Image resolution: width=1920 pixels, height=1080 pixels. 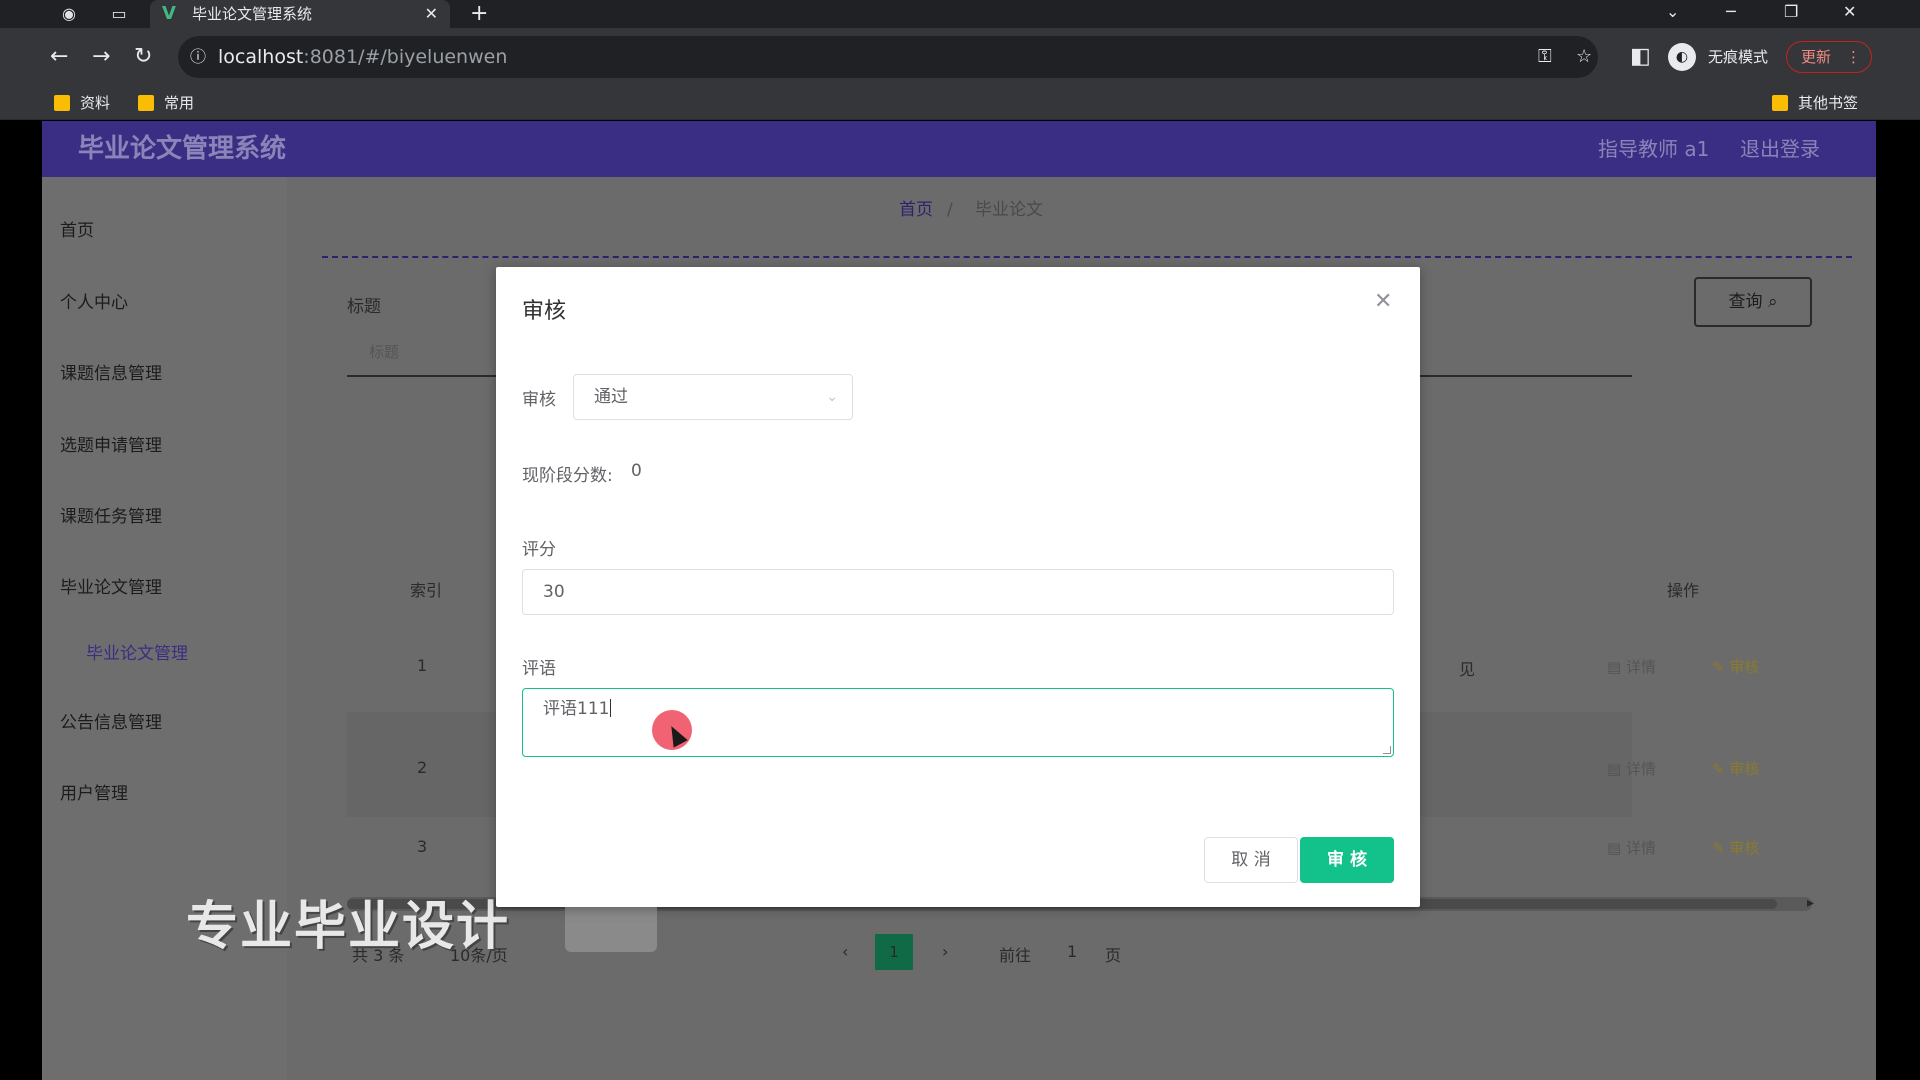 I want to click on tab-overview-icon: ▭, so click(x=119, y=14).